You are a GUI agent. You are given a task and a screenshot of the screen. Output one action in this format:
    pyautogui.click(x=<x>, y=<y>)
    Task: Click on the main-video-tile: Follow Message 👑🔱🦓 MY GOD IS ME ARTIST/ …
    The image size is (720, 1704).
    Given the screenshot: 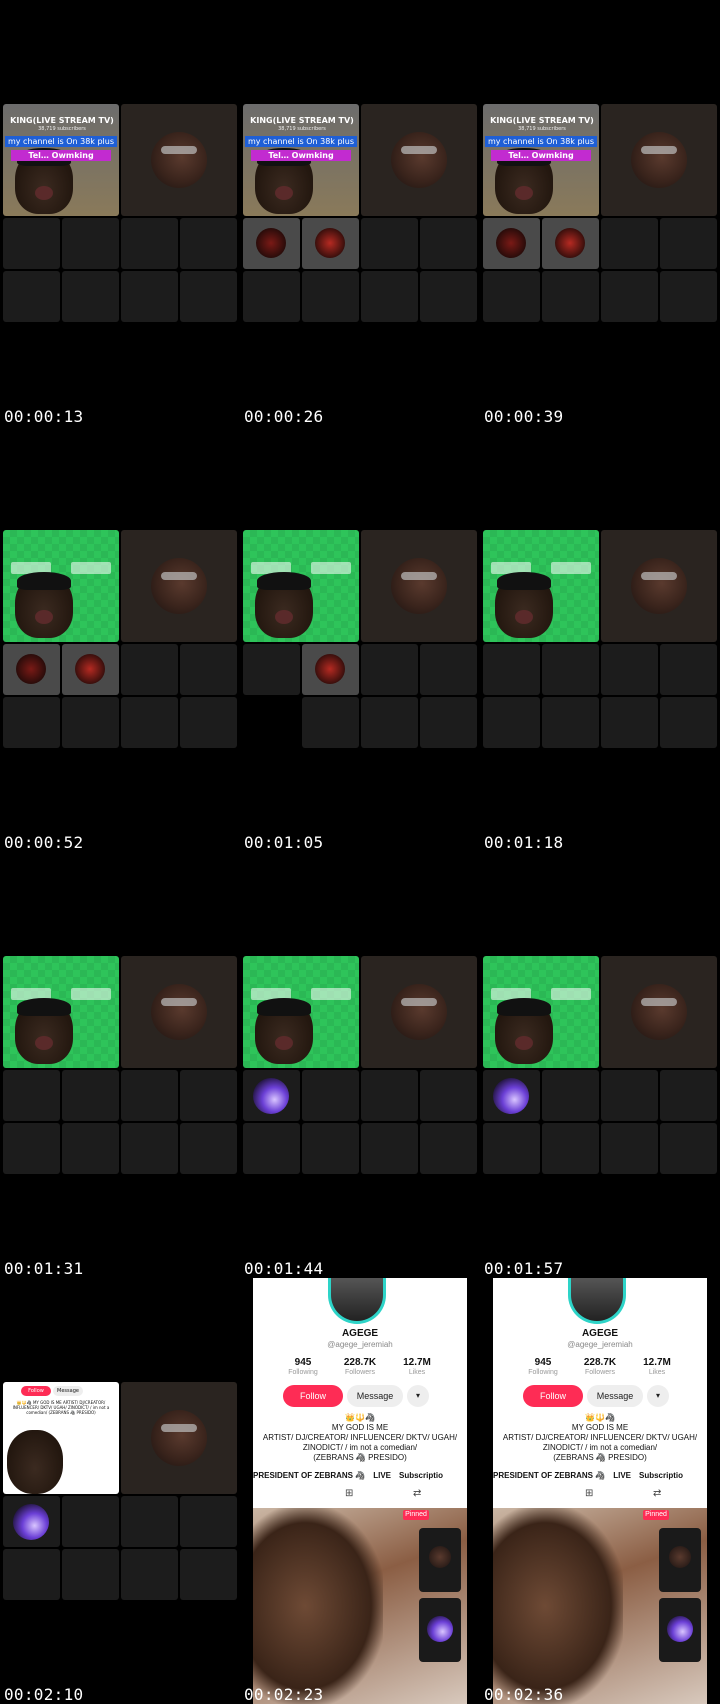 What is the action you would take?
    pyautogui.click(x=61, y=1438)
    